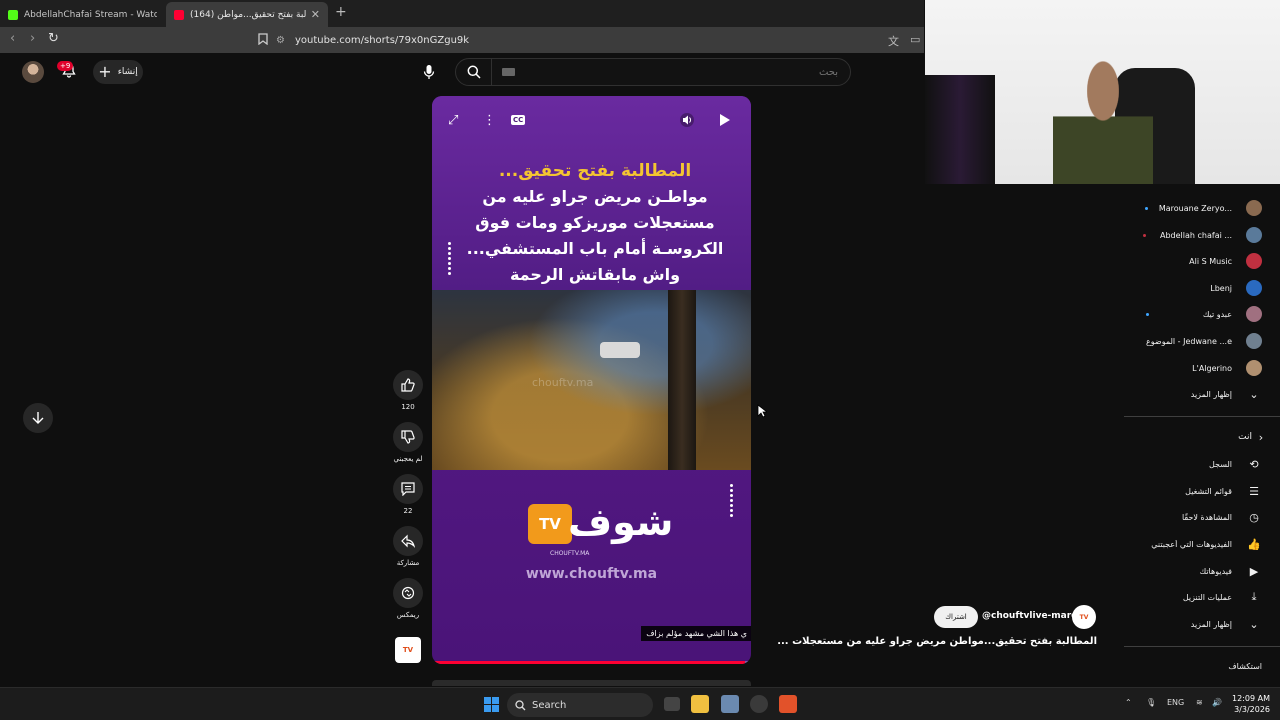 This screenshot has width=1280, height=720. What do you see at coordinates (408, 593) in the screenshot?
I see `remix-button` at bounding box center [408, 593].